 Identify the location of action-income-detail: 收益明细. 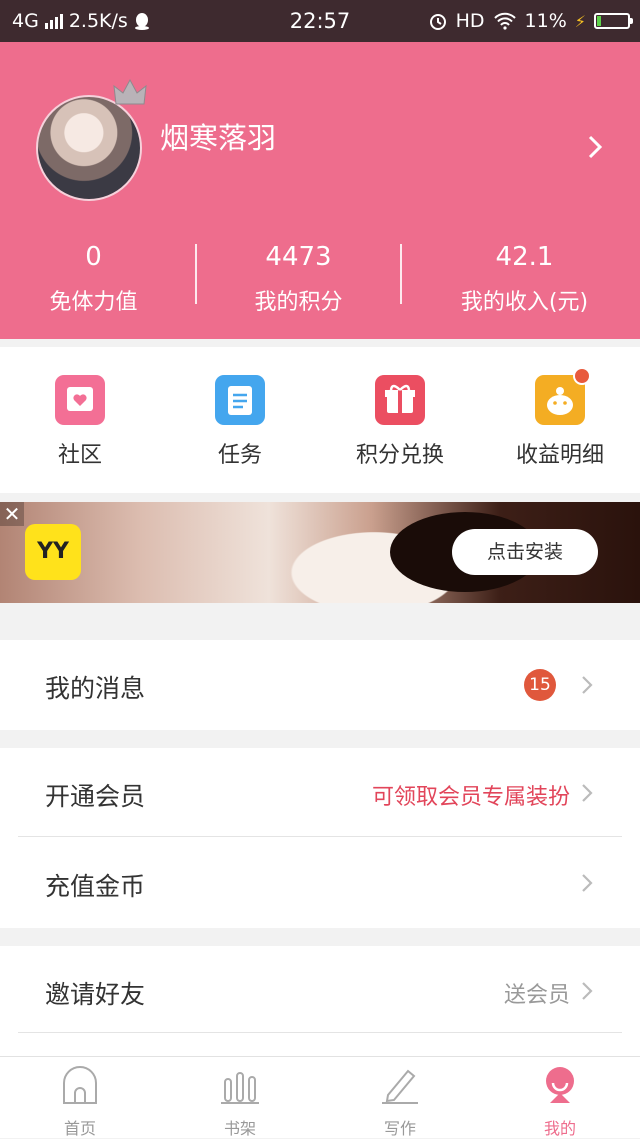
(560, 418).